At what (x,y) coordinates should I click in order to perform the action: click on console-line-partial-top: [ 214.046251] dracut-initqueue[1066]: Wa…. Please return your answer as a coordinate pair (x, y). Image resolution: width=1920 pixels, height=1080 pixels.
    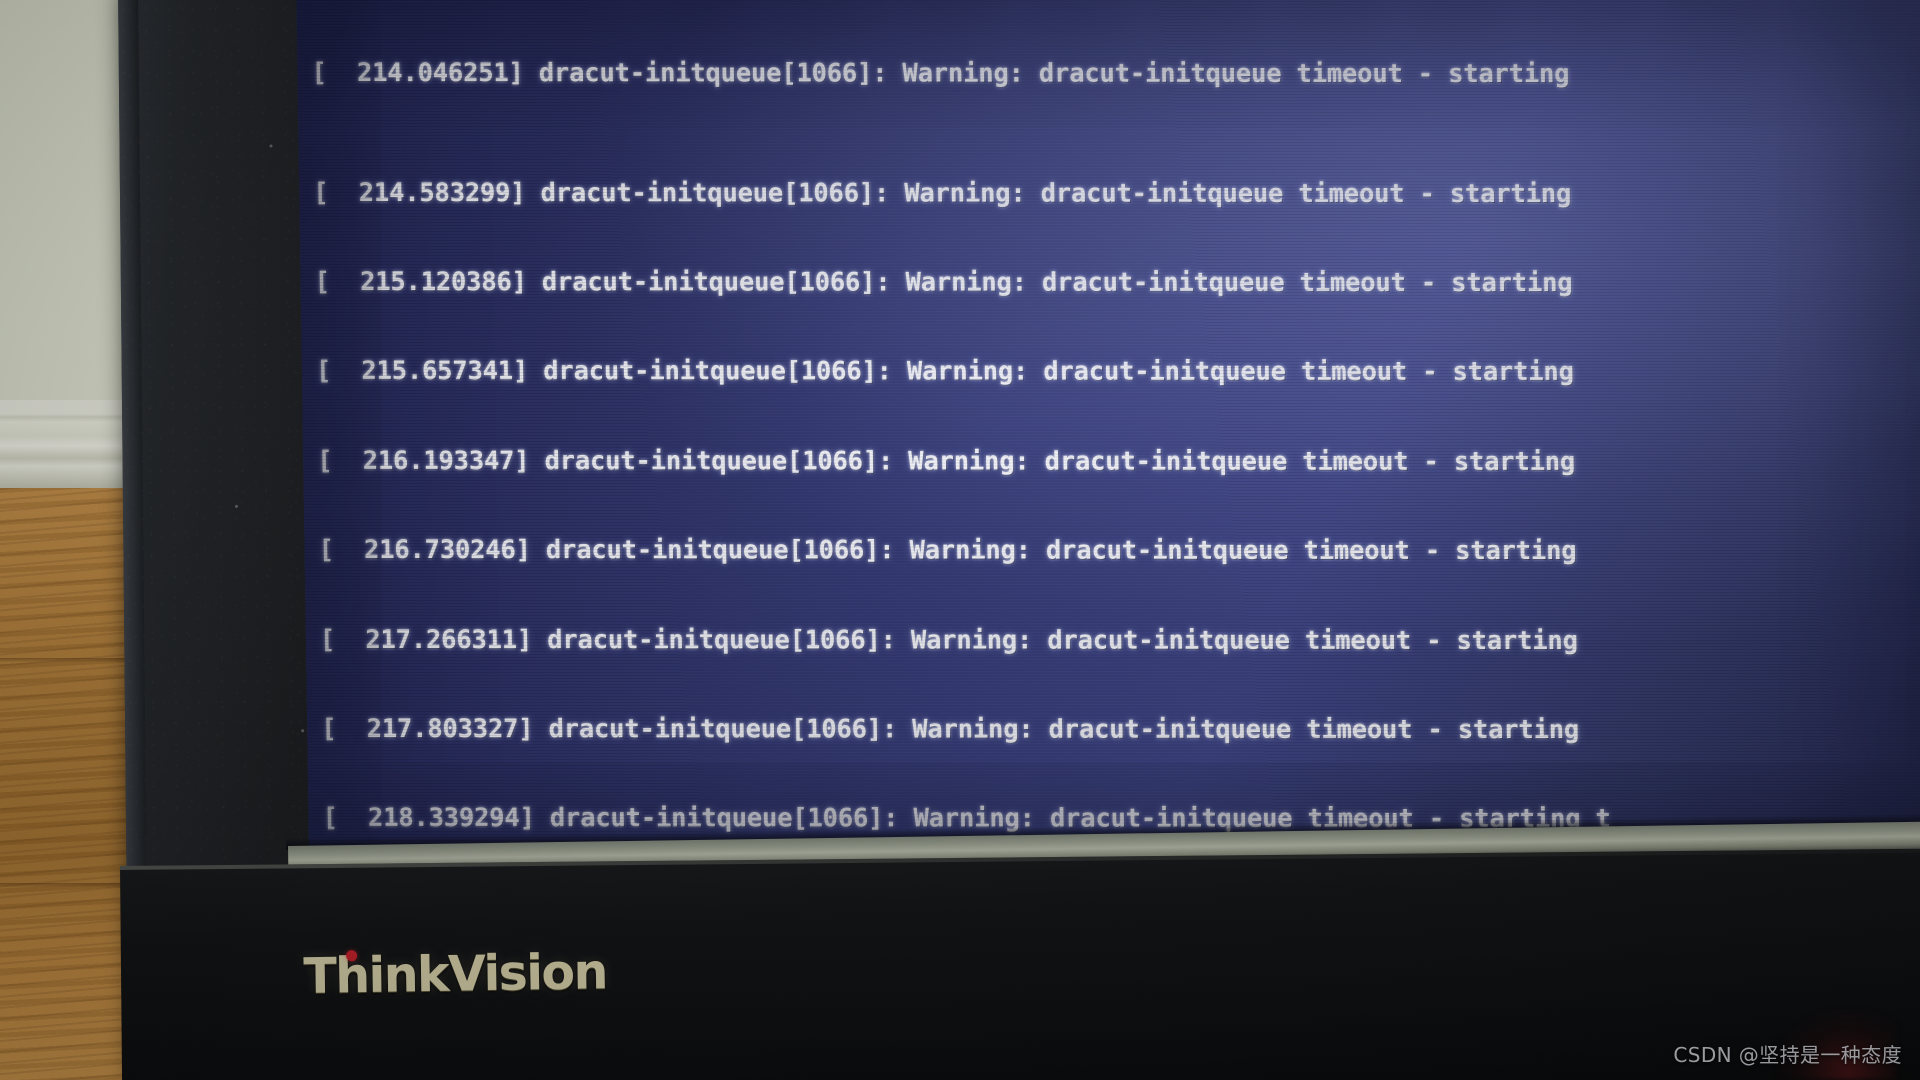
    Looking at the image, I should click on (940, 74).